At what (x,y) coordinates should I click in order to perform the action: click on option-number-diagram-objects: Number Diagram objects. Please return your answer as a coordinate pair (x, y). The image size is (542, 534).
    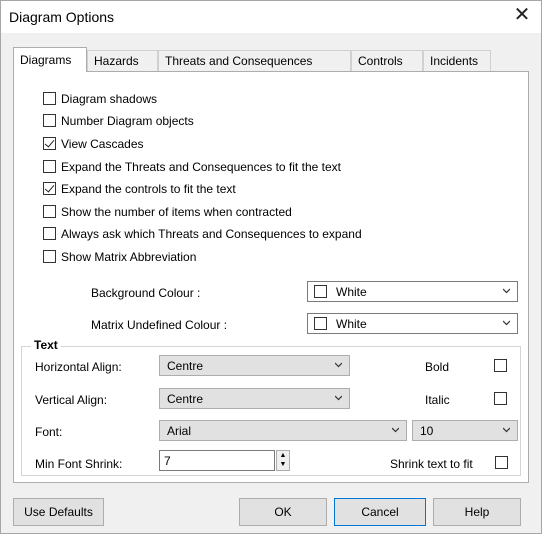
    Looking at the image, I should click on (118, 121).